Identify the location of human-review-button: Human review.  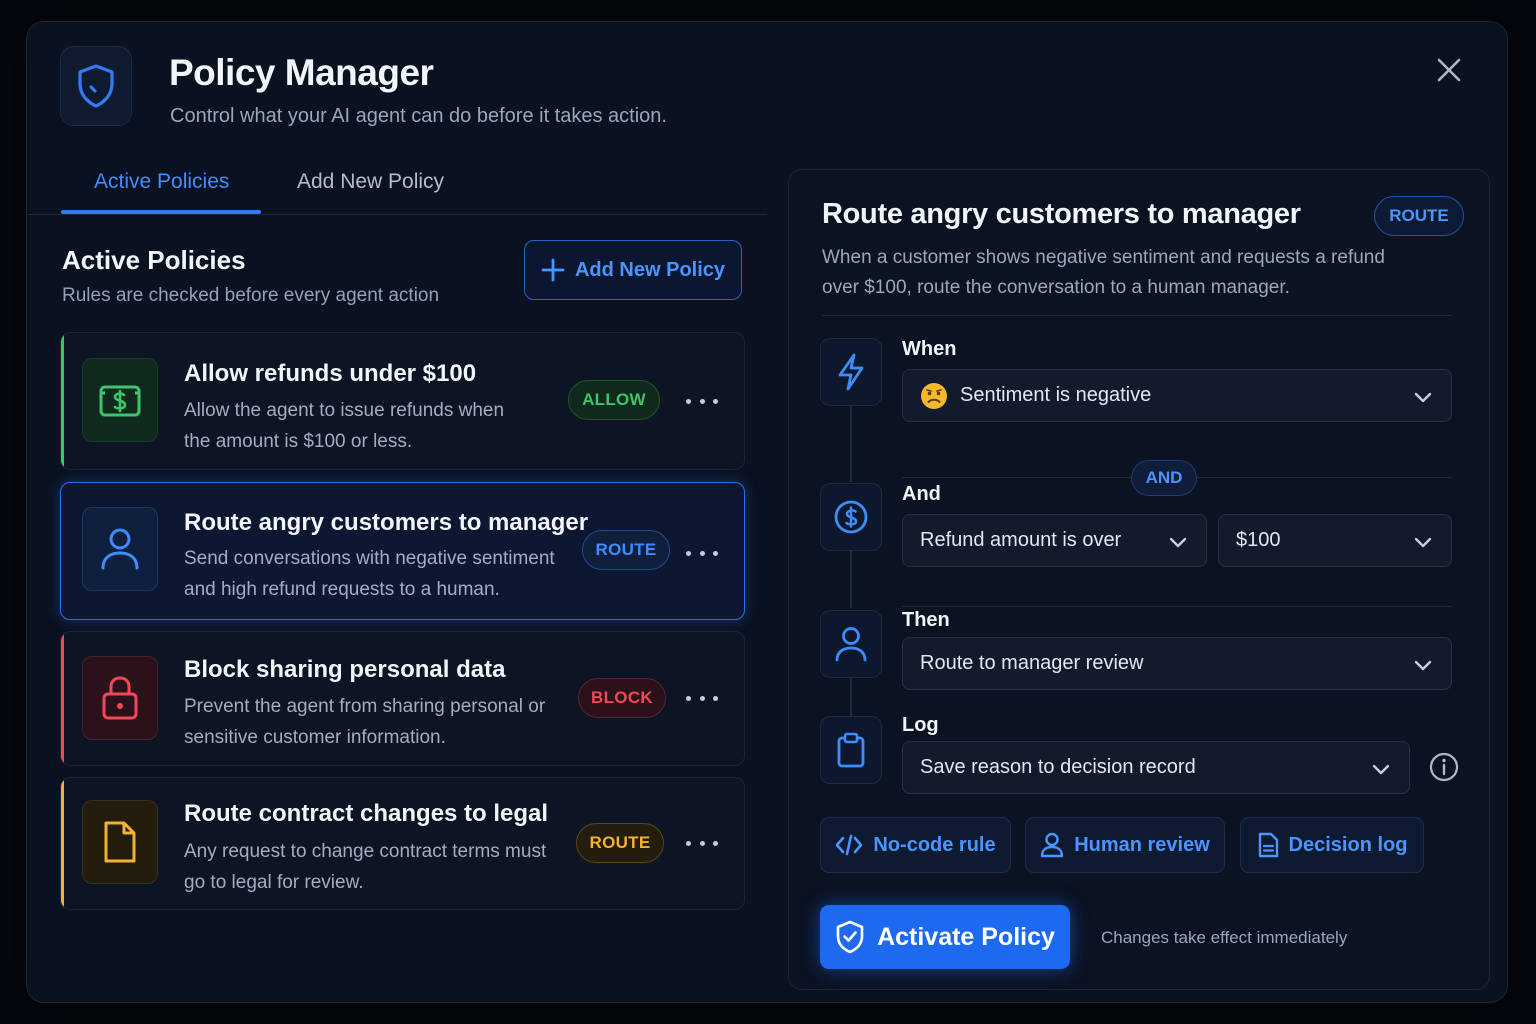
(1125, 845).